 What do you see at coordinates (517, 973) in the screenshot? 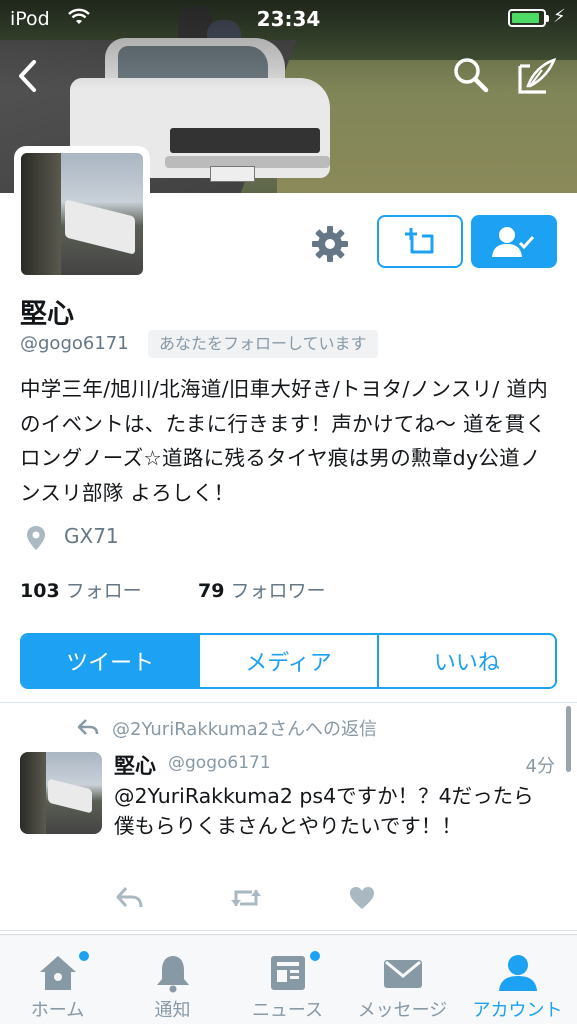
I see `person-icon` at bounding box center [517, 973].